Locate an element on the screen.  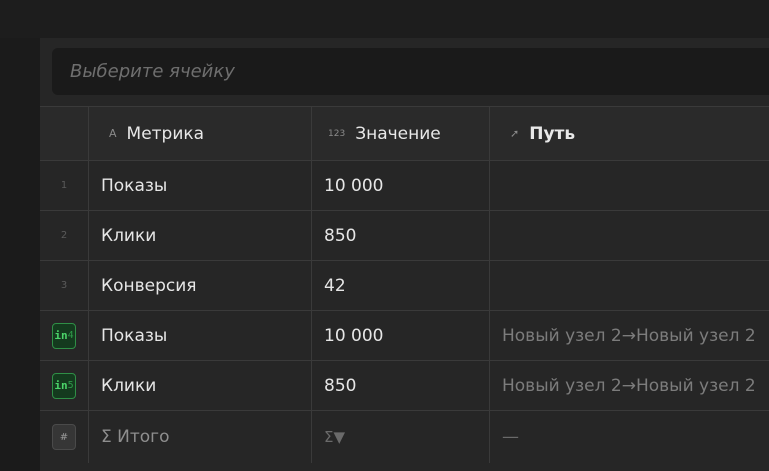
total-row-marker: # is located at coordinates (64, 437).